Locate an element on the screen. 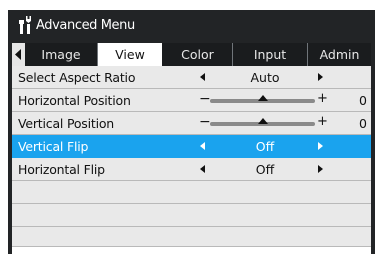  tab-view: View is located at coordinates (130, 54).